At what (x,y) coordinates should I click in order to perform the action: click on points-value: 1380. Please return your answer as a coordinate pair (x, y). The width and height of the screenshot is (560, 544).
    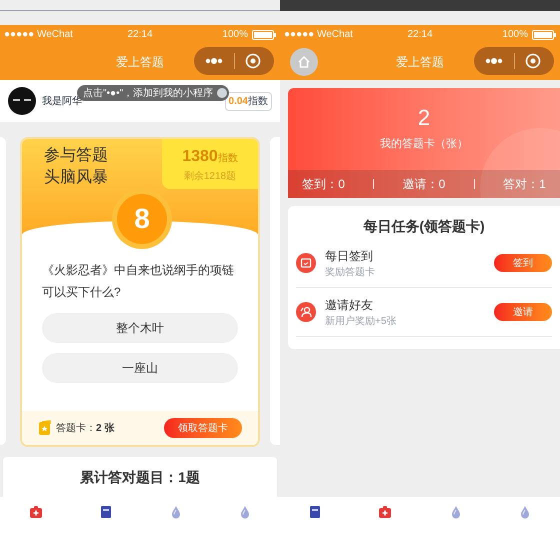
    Looking at the image, I should click on (200, 156).